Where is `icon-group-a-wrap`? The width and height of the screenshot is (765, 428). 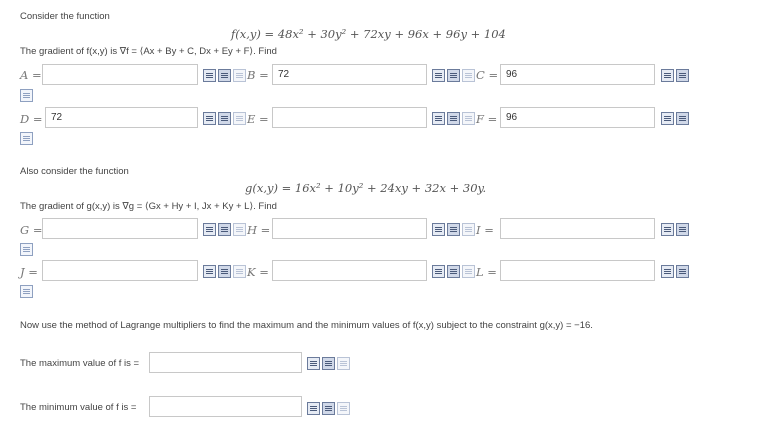 icon-group-a-wrap is located at coordinates (26, 95).